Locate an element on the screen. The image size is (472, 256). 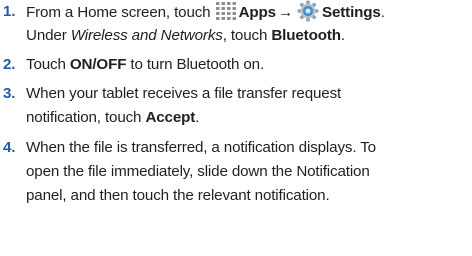
step-text: Touch ON/OFF to turn Bluetooth on. is located at coordinates (145, 65).